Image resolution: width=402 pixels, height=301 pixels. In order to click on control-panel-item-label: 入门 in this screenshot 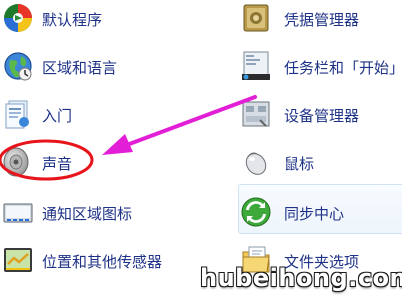, I will do `click(57, 116)`.